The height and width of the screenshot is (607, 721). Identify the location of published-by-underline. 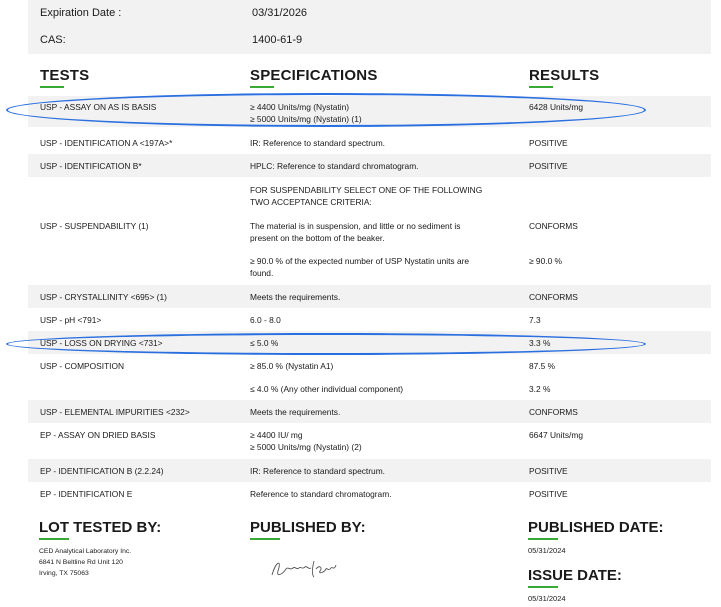
(265, 539).